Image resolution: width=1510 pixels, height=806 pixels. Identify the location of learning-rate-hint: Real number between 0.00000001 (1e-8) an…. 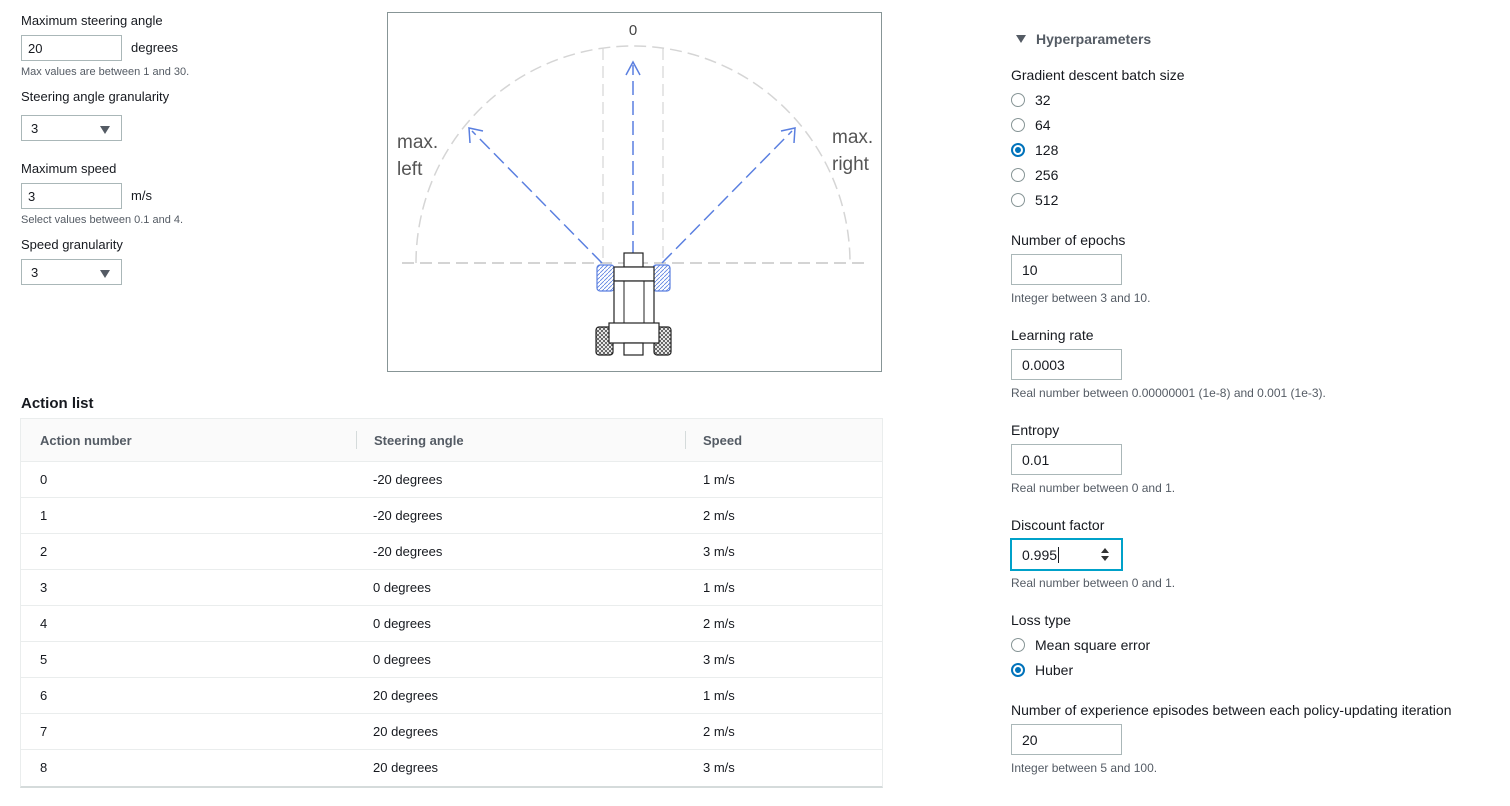
(1168, 393).